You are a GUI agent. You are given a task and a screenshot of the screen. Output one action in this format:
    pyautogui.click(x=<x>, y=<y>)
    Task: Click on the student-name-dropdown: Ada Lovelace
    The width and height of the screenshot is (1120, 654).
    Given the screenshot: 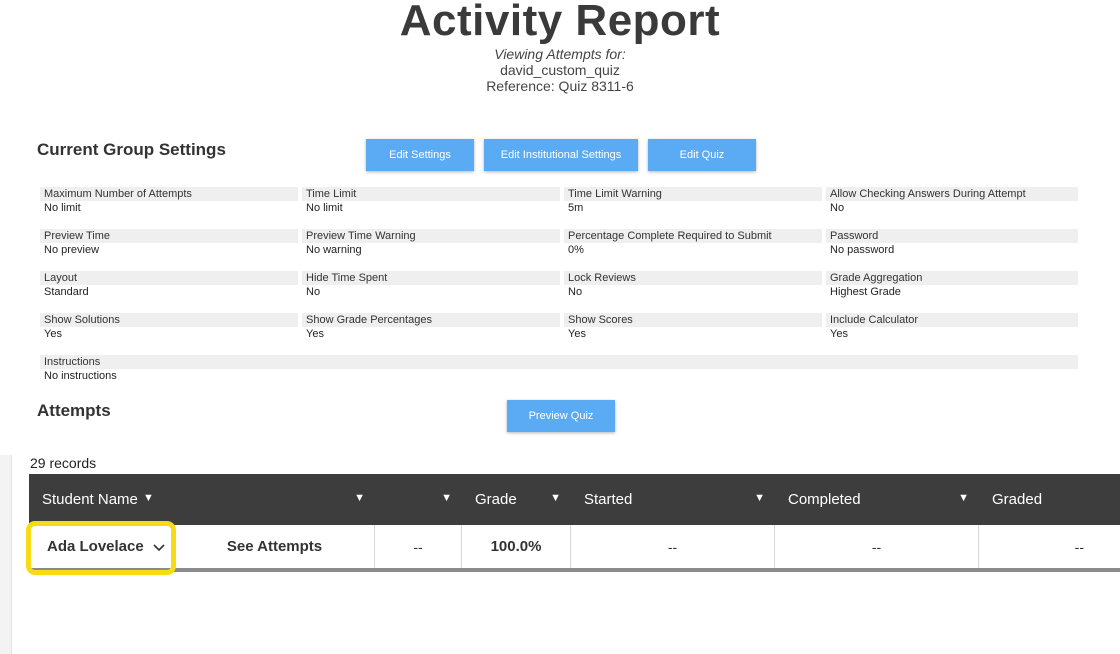 What is the action you would take?
    pyautogui.click(x=102, y=546)
    